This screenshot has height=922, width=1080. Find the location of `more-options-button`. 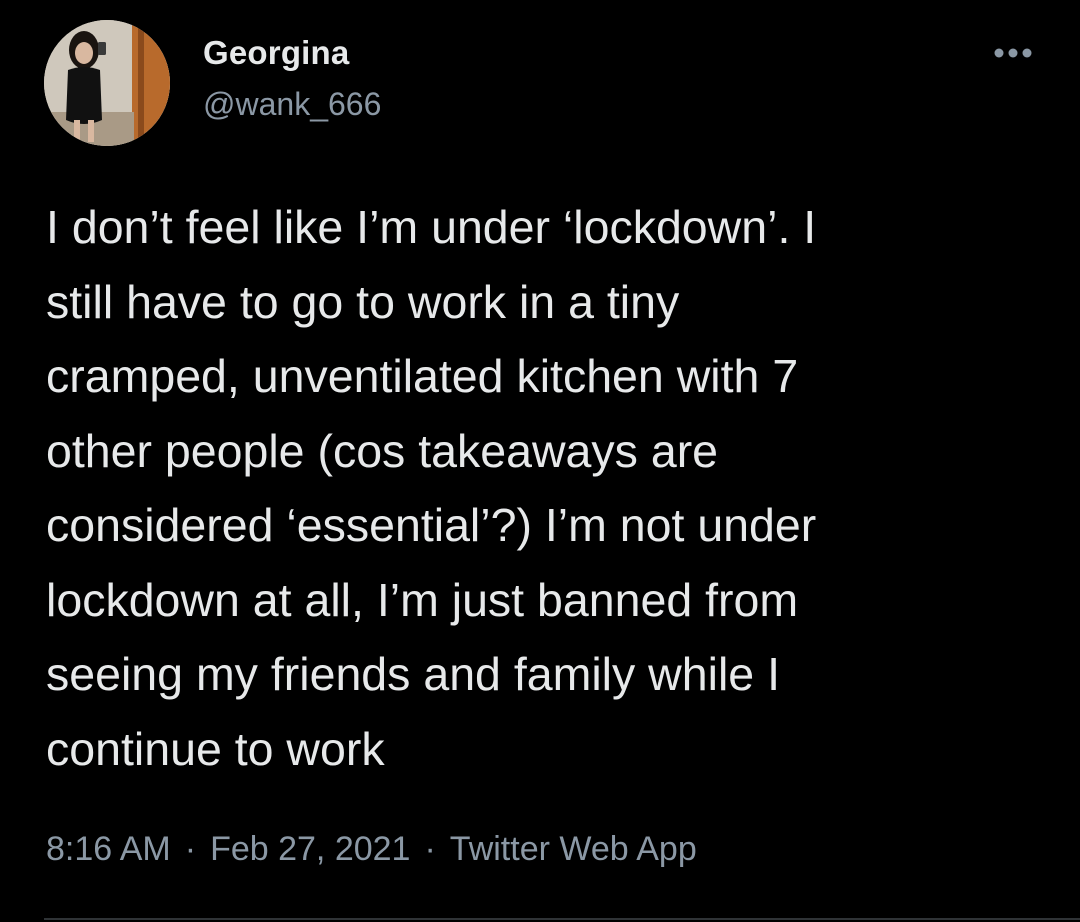

more-options-button is located at coordinates (1013, 53).